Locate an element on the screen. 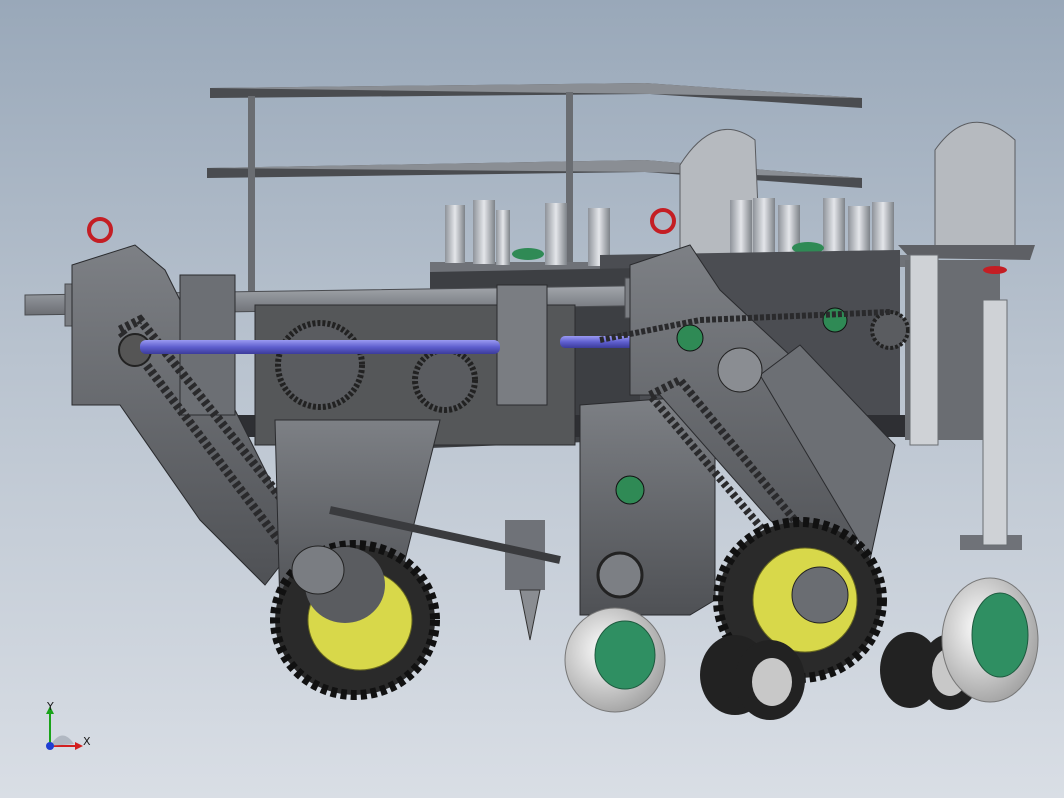  seed-tubes-left is located at coordinates (525, 237).